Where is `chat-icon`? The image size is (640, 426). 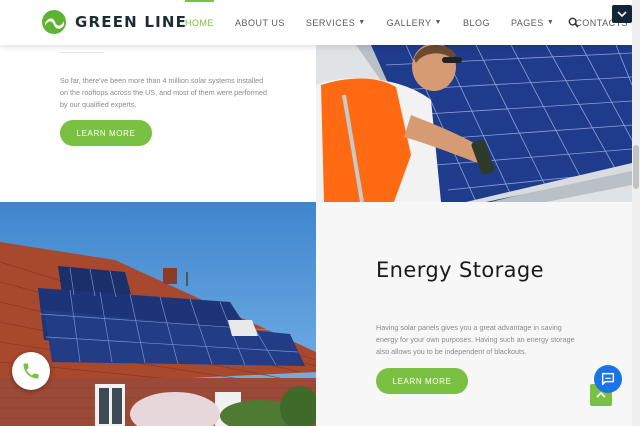 chat-icon is located at coordinates (608, 379).